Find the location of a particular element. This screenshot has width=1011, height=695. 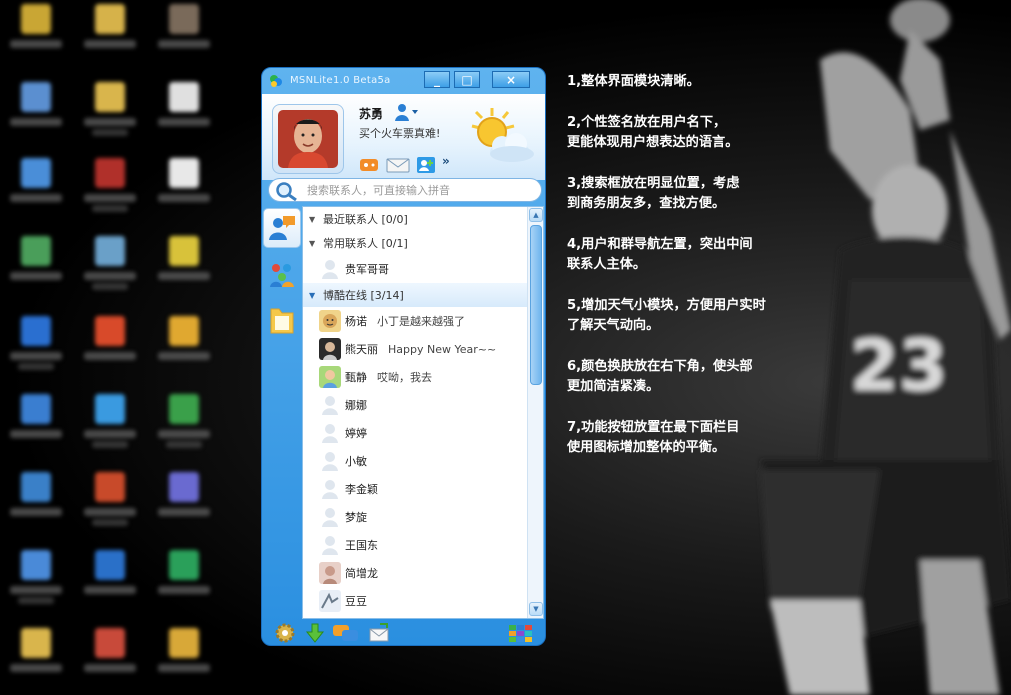

note-item: 2,个性签名放在用户名下， 更能体现用户想表达的语言。 is located at coordinates (653, 132).